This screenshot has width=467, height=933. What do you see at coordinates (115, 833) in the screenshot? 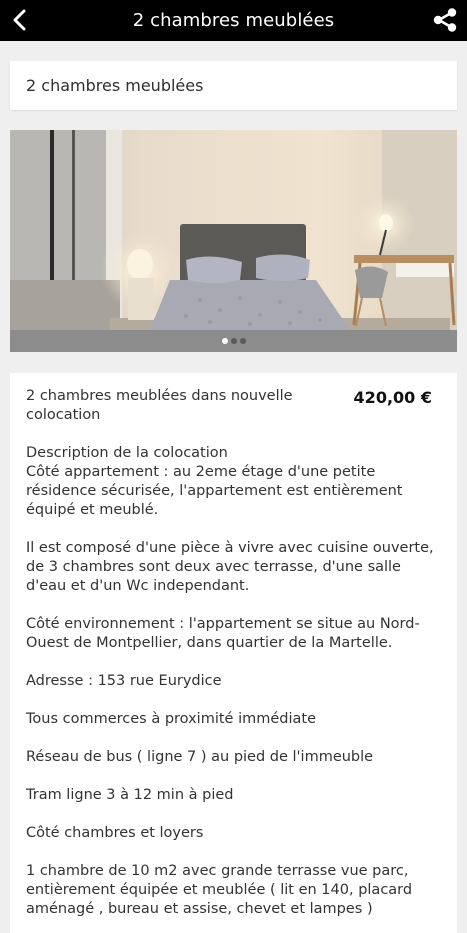
I see `description-paragraph: Côté chambres et loyers` at bounding box center [115, 833].